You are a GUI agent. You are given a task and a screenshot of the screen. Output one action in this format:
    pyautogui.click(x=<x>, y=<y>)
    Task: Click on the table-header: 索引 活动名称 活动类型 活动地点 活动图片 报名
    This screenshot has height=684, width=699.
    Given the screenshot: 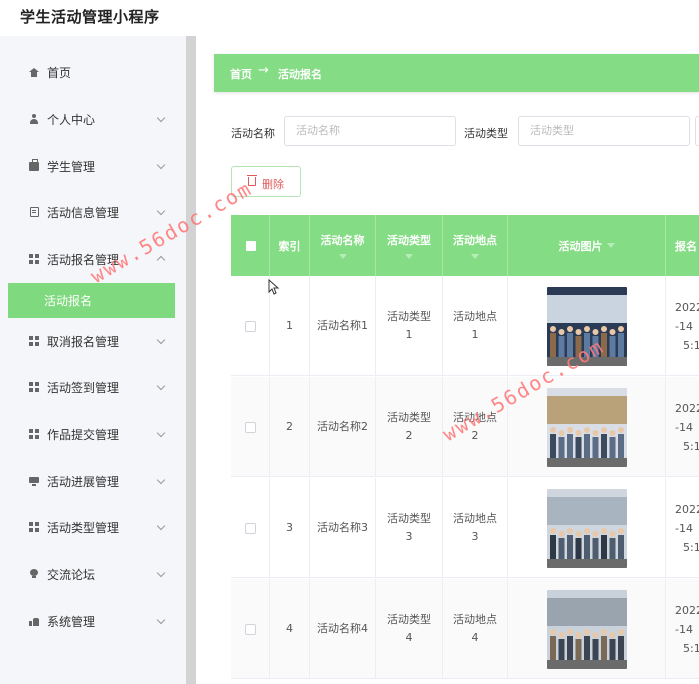 What is the action you would take?
    pyautogui.click(x=465, y=245)
    